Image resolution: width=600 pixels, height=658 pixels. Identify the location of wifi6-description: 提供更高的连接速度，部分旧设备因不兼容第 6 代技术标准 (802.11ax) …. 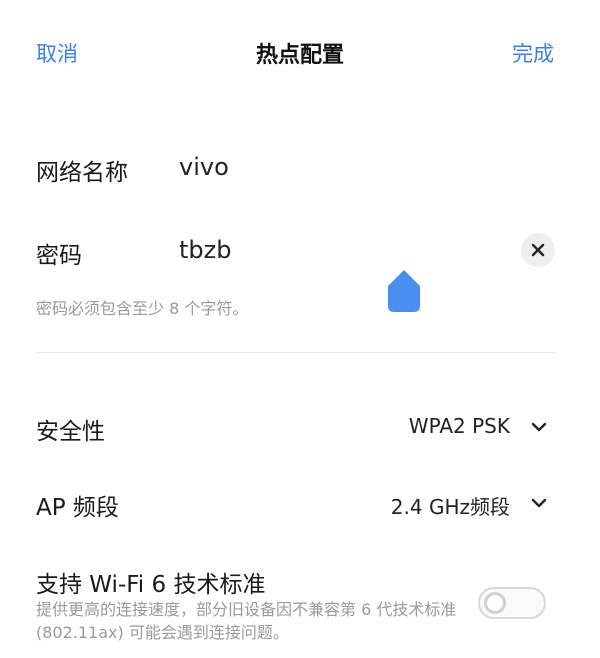
(246, 621).